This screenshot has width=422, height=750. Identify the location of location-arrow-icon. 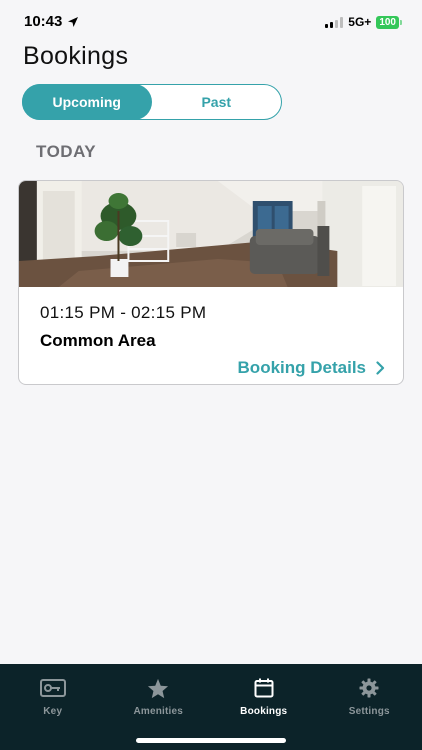
(73, 21).